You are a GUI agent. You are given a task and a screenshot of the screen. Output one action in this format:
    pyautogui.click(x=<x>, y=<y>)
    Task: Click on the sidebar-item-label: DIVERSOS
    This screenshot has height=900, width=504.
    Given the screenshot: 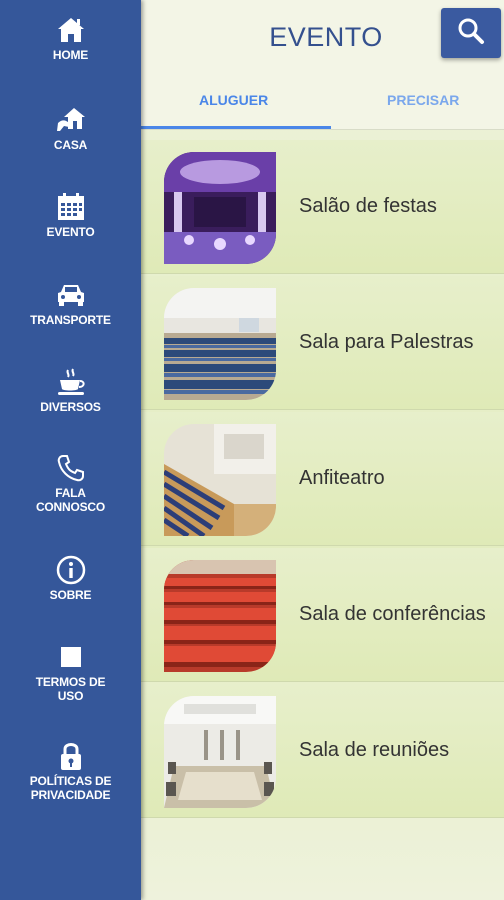 What is the action you would take?
    pyautogui.click(x=70, y=407)
    